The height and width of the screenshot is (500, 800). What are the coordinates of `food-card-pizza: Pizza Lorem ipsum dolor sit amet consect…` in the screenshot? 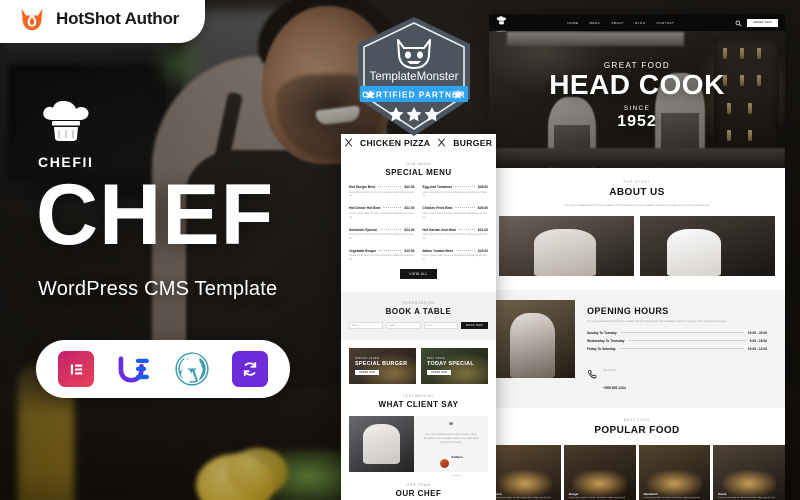 It's located at (525, 472).